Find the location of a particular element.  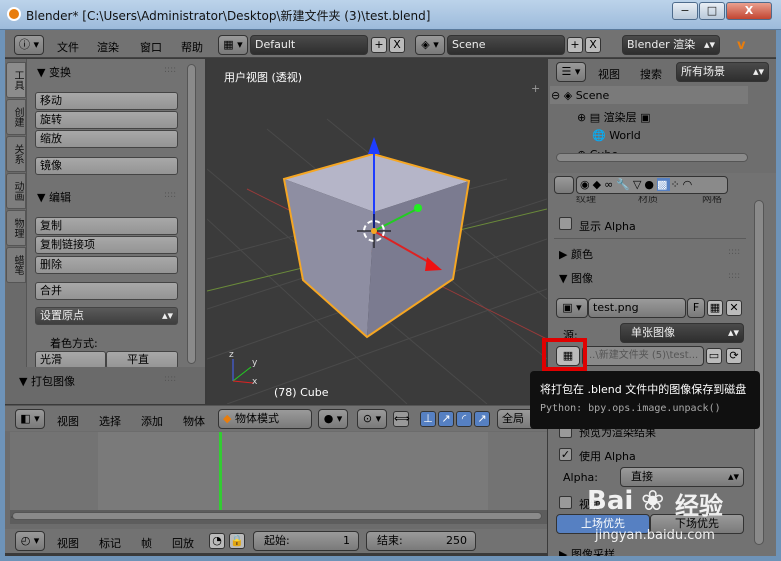

scene-icon: ◈ ▾ is located at coordinates (430, 44).